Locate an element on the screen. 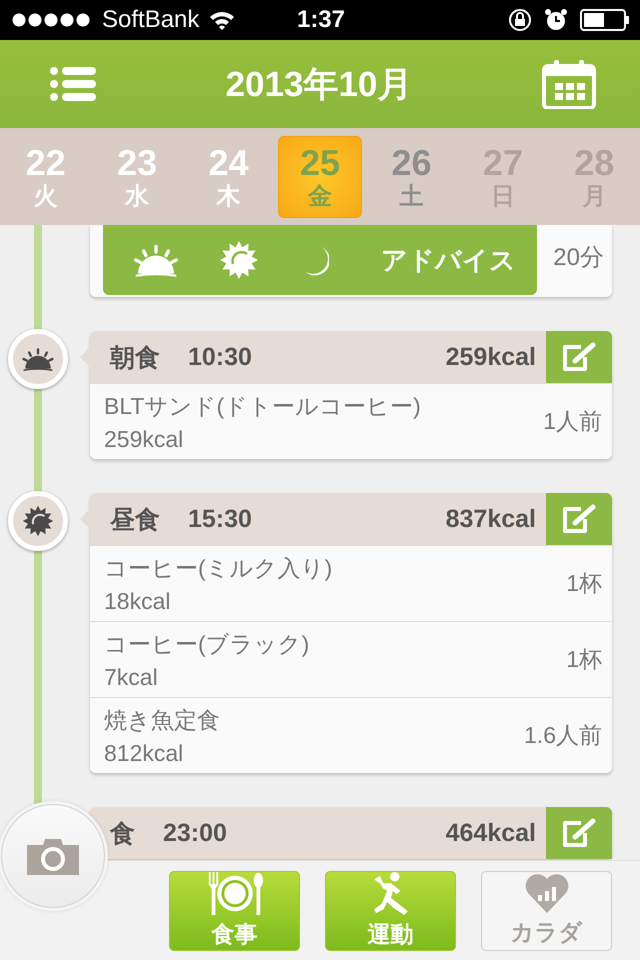 This screenshot has width=640, height=960. camera-icon is located at coordinates (53, 856).